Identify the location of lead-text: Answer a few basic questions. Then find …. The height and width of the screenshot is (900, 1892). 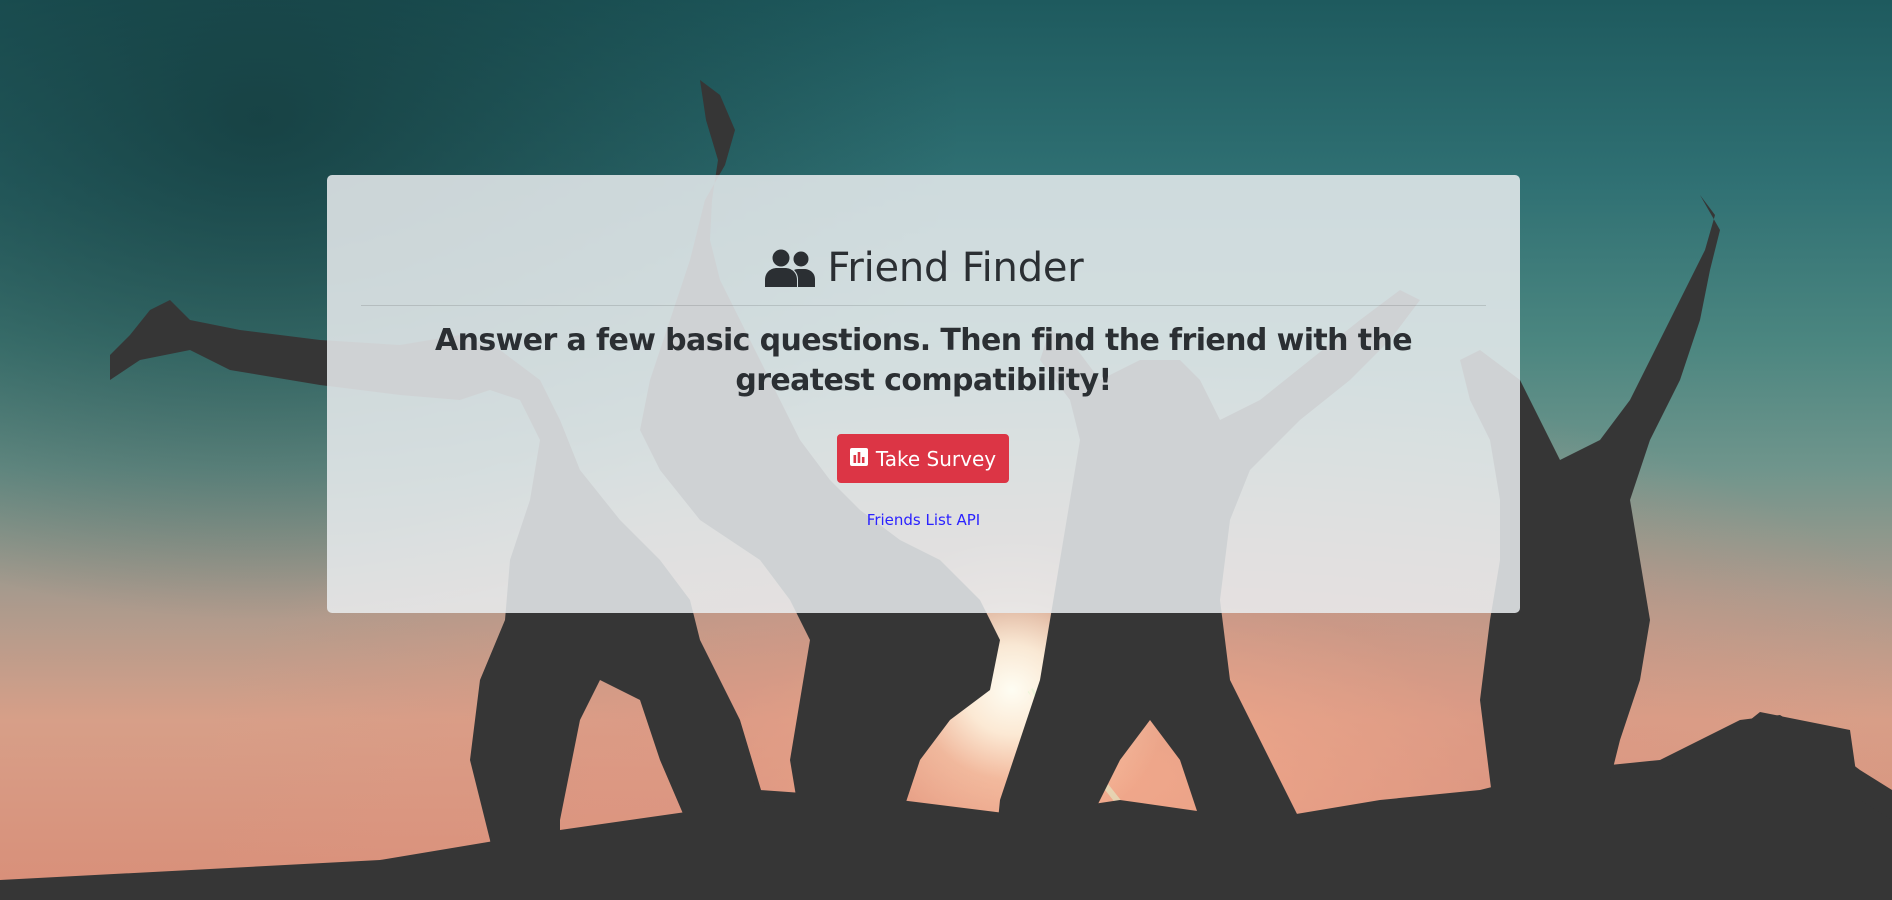
(924, 360).